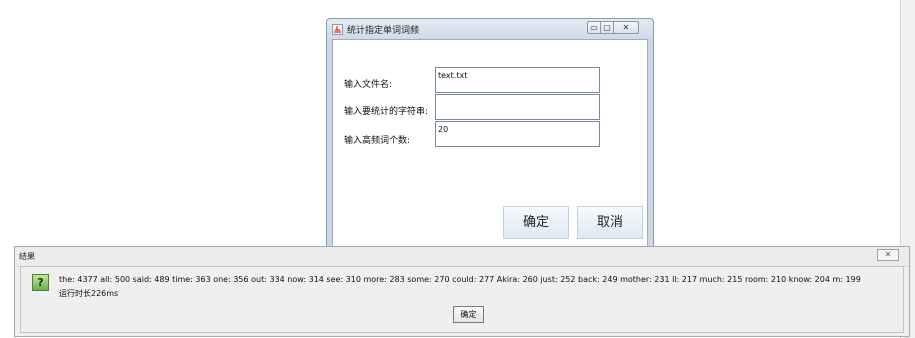 The width and height of the screenshot is (915, 338). What do you see at coordinates (377, 141) in the screenshot?
I see `top-words-count-label: 输入高频词个数:` at bounding box center [377, 141].